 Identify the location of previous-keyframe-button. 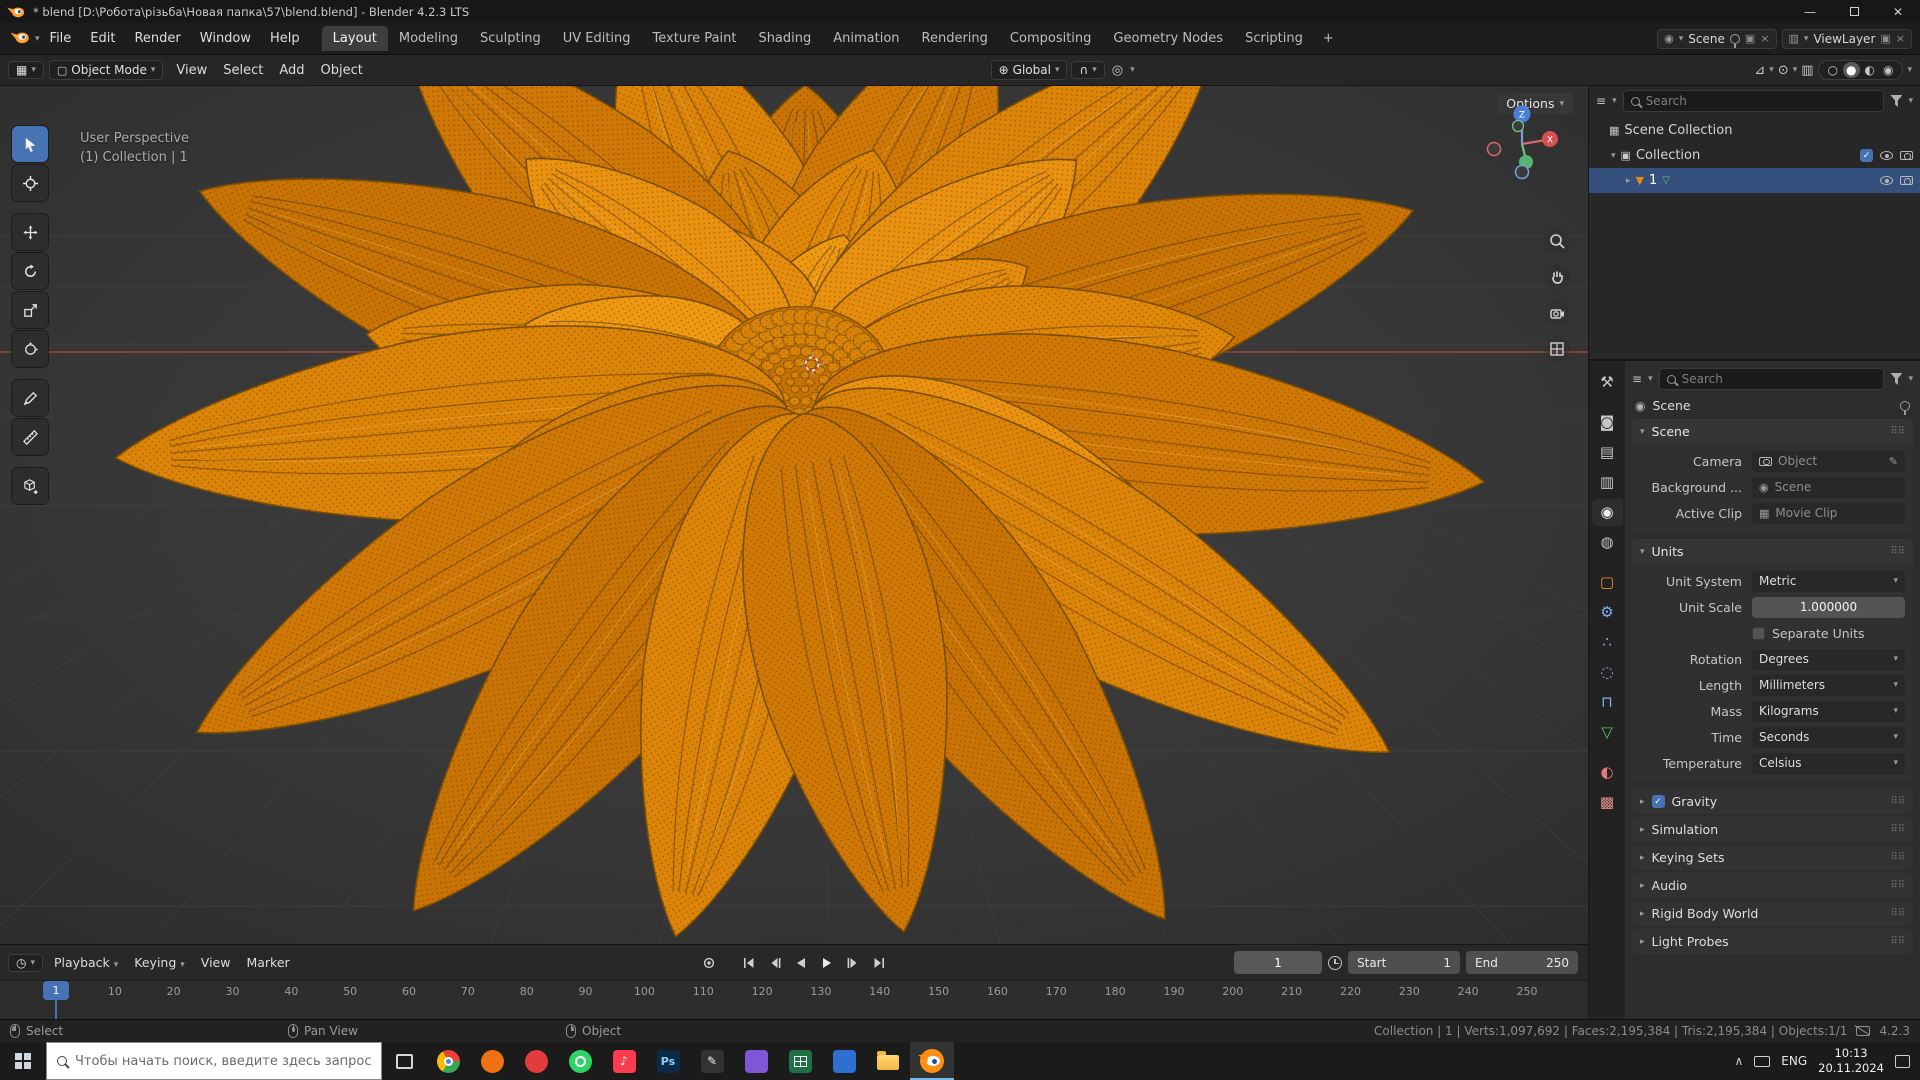
(775, 963).